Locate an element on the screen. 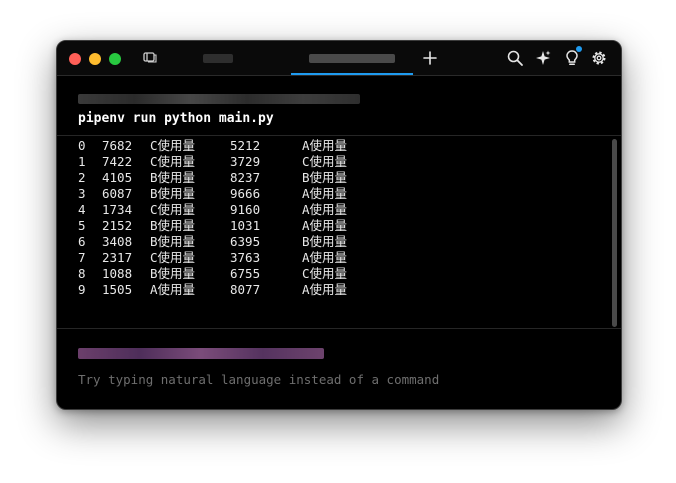  row-value-2: 6395 is located at coordinates (245, 241).